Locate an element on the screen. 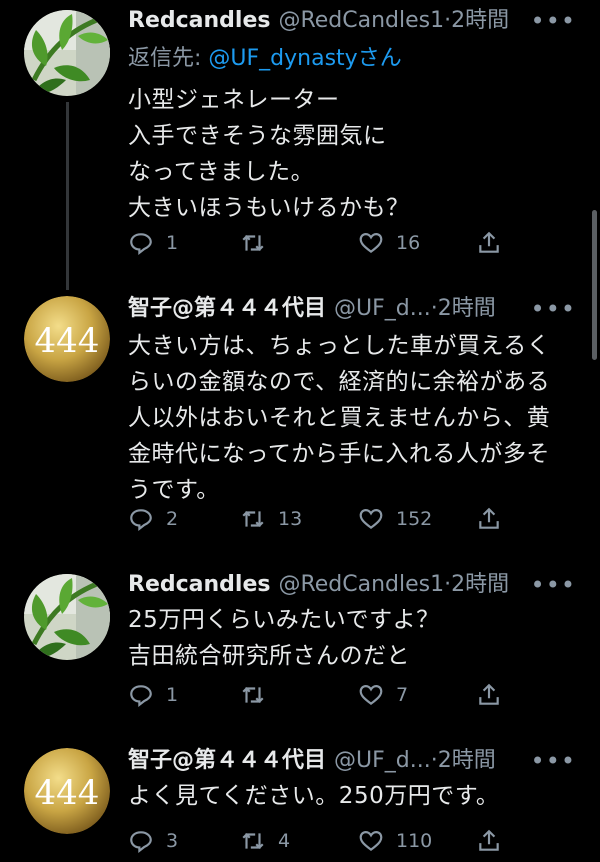 This screenshot has height=862, width=600. action-bar: 1 16 is located at coordinates (318, 243).